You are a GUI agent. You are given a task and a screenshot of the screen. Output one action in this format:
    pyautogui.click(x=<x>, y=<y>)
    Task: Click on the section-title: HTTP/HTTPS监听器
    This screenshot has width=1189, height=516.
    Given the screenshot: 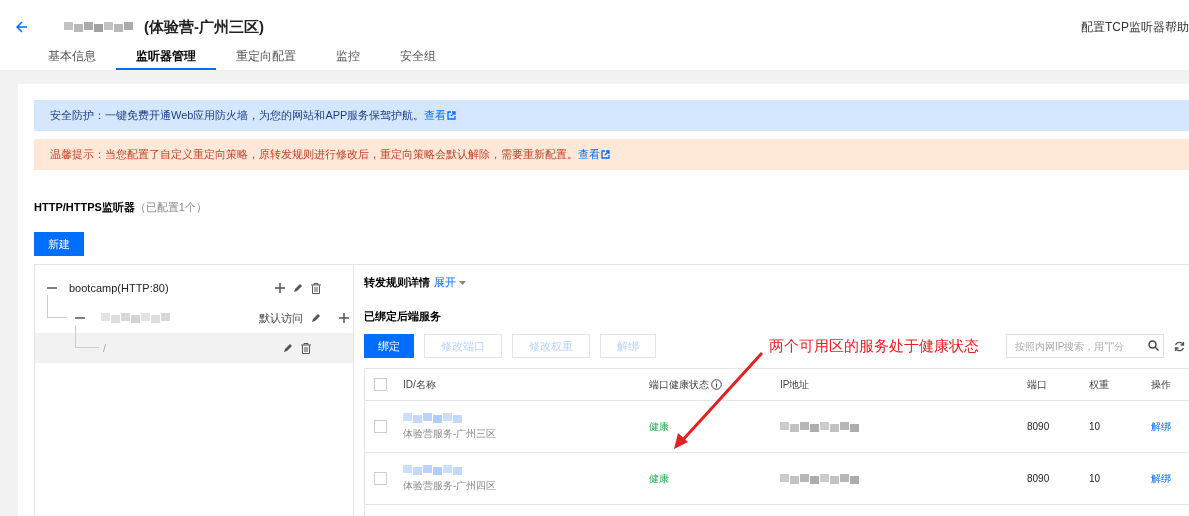 What is the action you would take?
    pyautogui.click(x=84, y=207)
    